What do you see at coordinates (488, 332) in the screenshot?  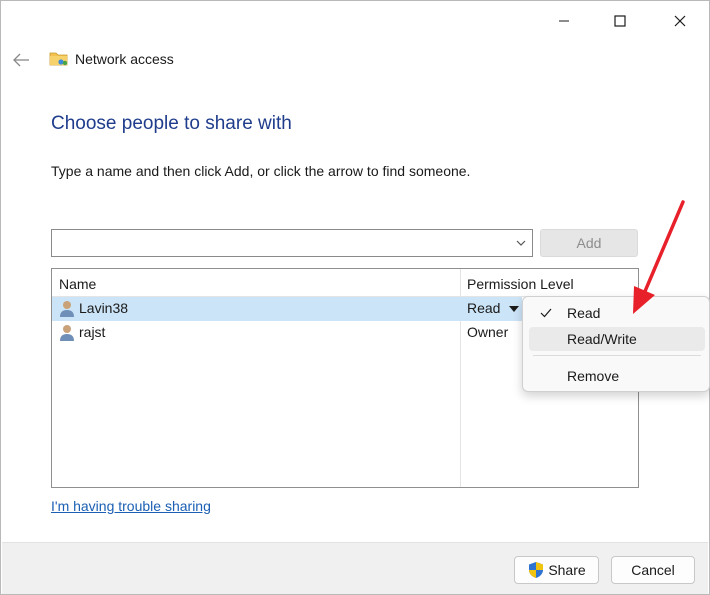 I see `permission-level: Owner` at bounding box center [488, 332].